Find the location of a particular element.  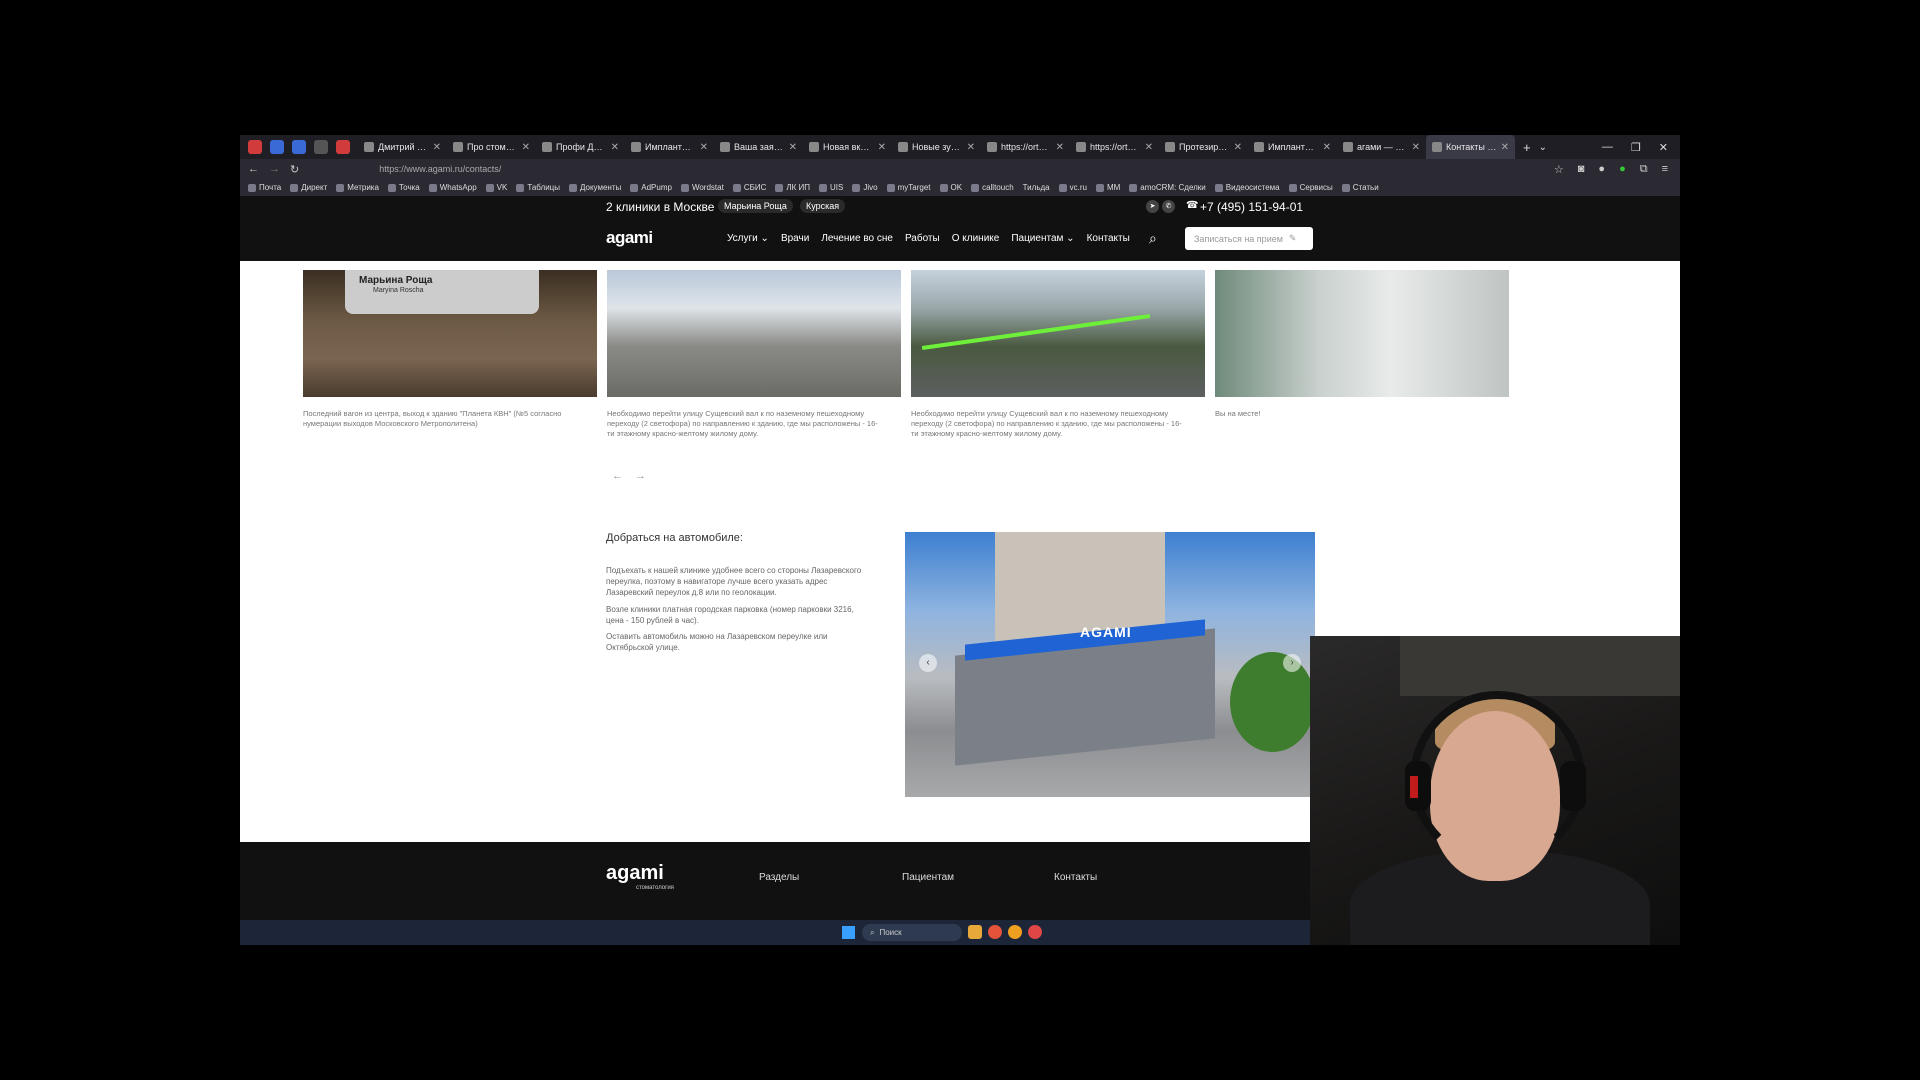

bookmark-folder: Статьи is located at coordinates (1360, 187).